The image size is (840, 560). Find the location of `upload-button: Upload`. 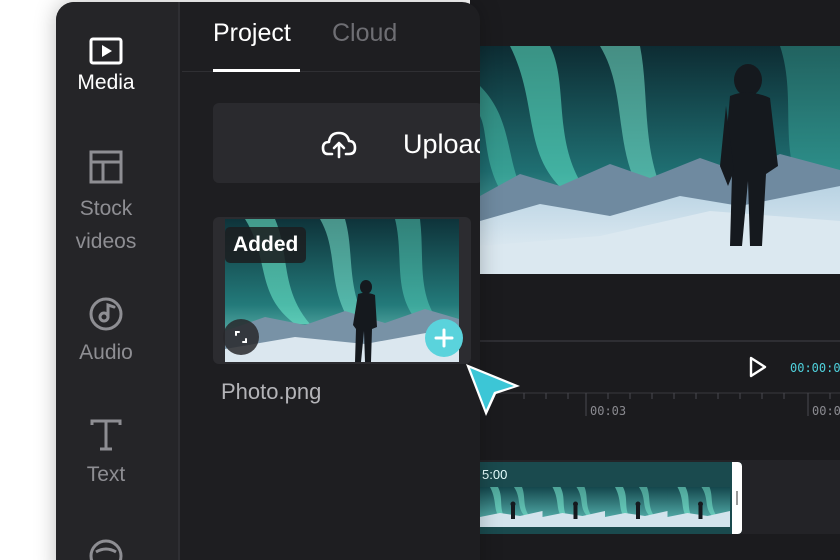

upload-button: Upload is located at coordinates (346, 143).